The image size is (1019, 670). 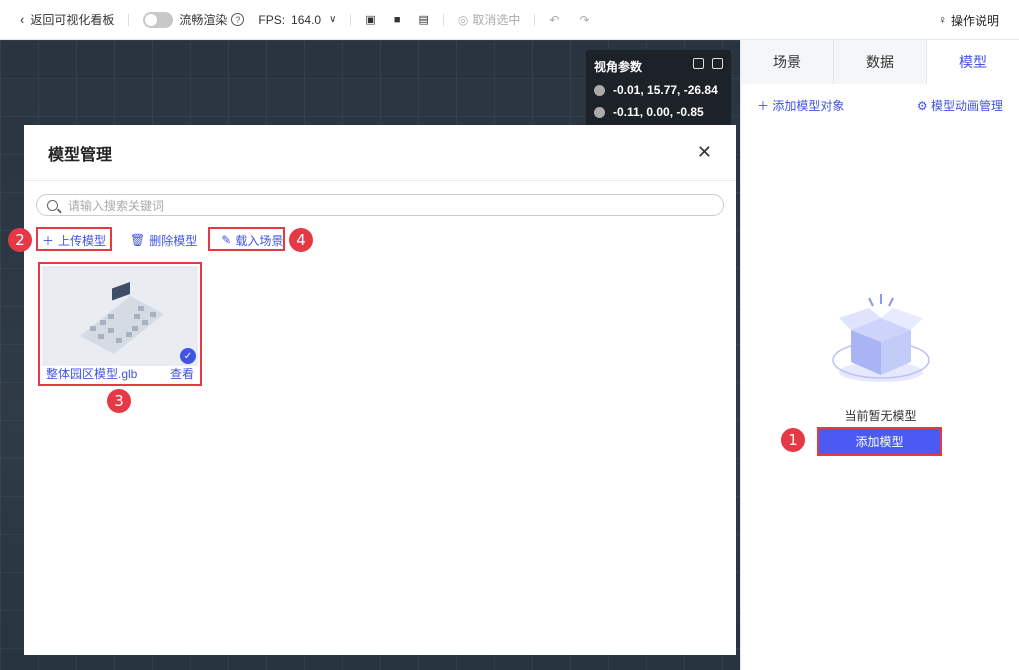 I want to click on redo-icon: ↷, so click(x=584, y=20).